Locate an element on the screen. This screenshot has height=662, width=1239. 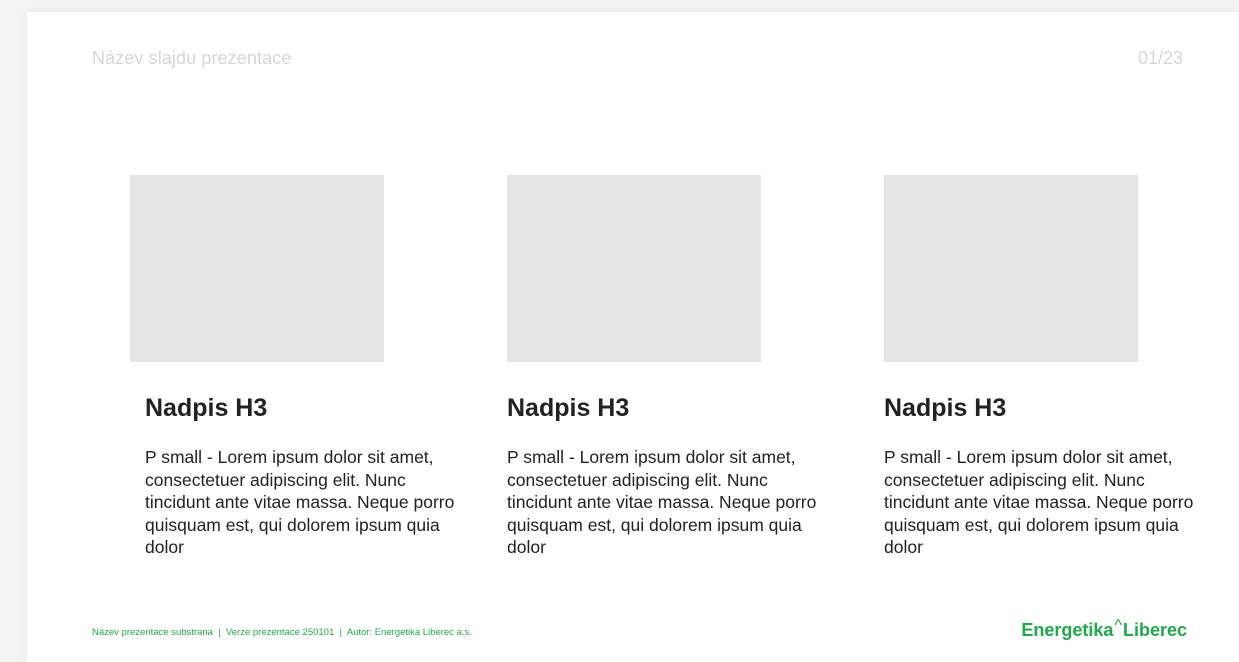
slide-title: Název slajdu prezentace is located at coordinates (192, 58).